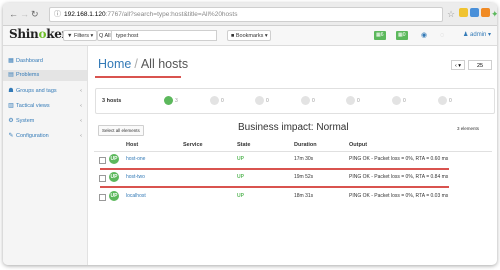 This screenshot has width=500, height=270. I want to click on column-header-state: State, so click(243, 145).